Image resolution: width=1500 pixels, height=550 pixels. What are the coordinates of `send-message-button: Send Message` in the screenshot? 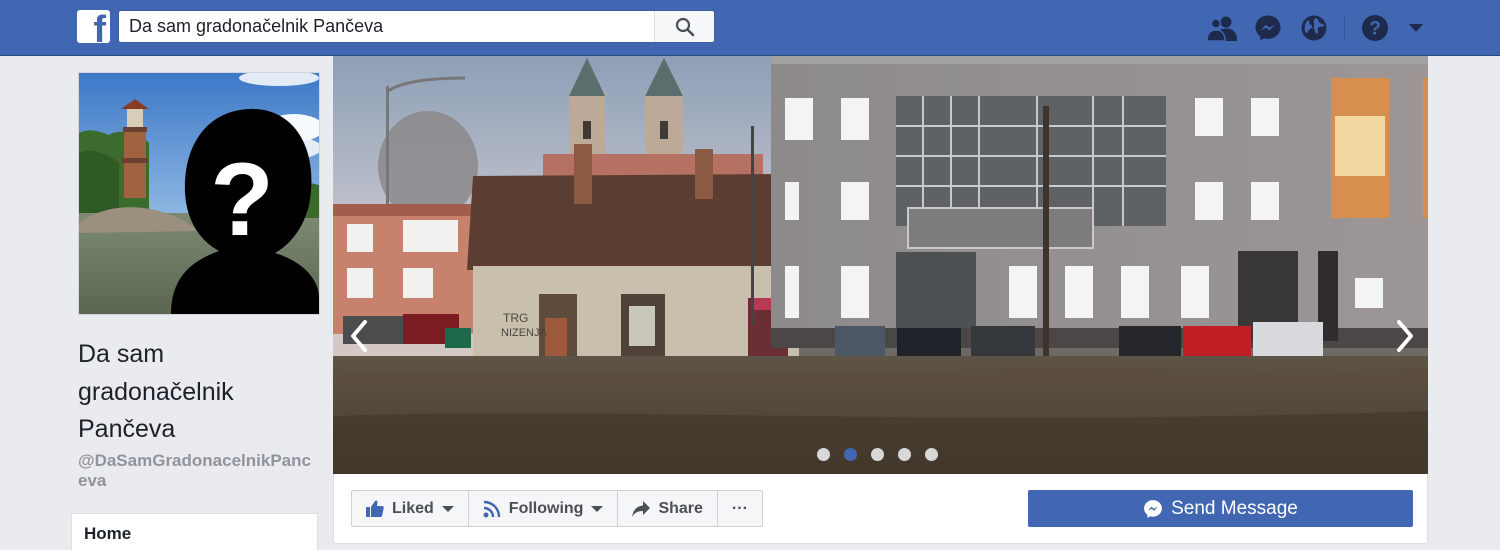 It's located at (1220, 508).